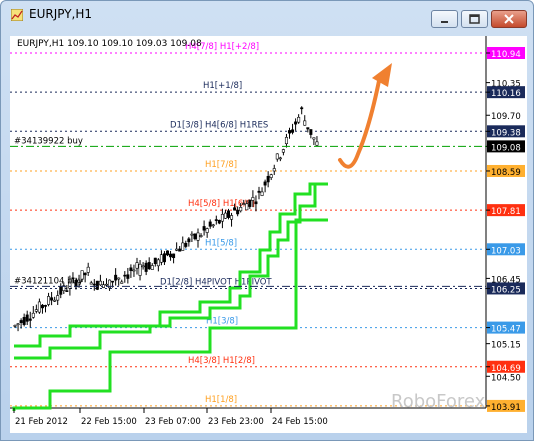 The image size is (536, 443). Describe the element at coordinates (506, 346) in the screenshot. I see `price-label: 105.15` at that location.